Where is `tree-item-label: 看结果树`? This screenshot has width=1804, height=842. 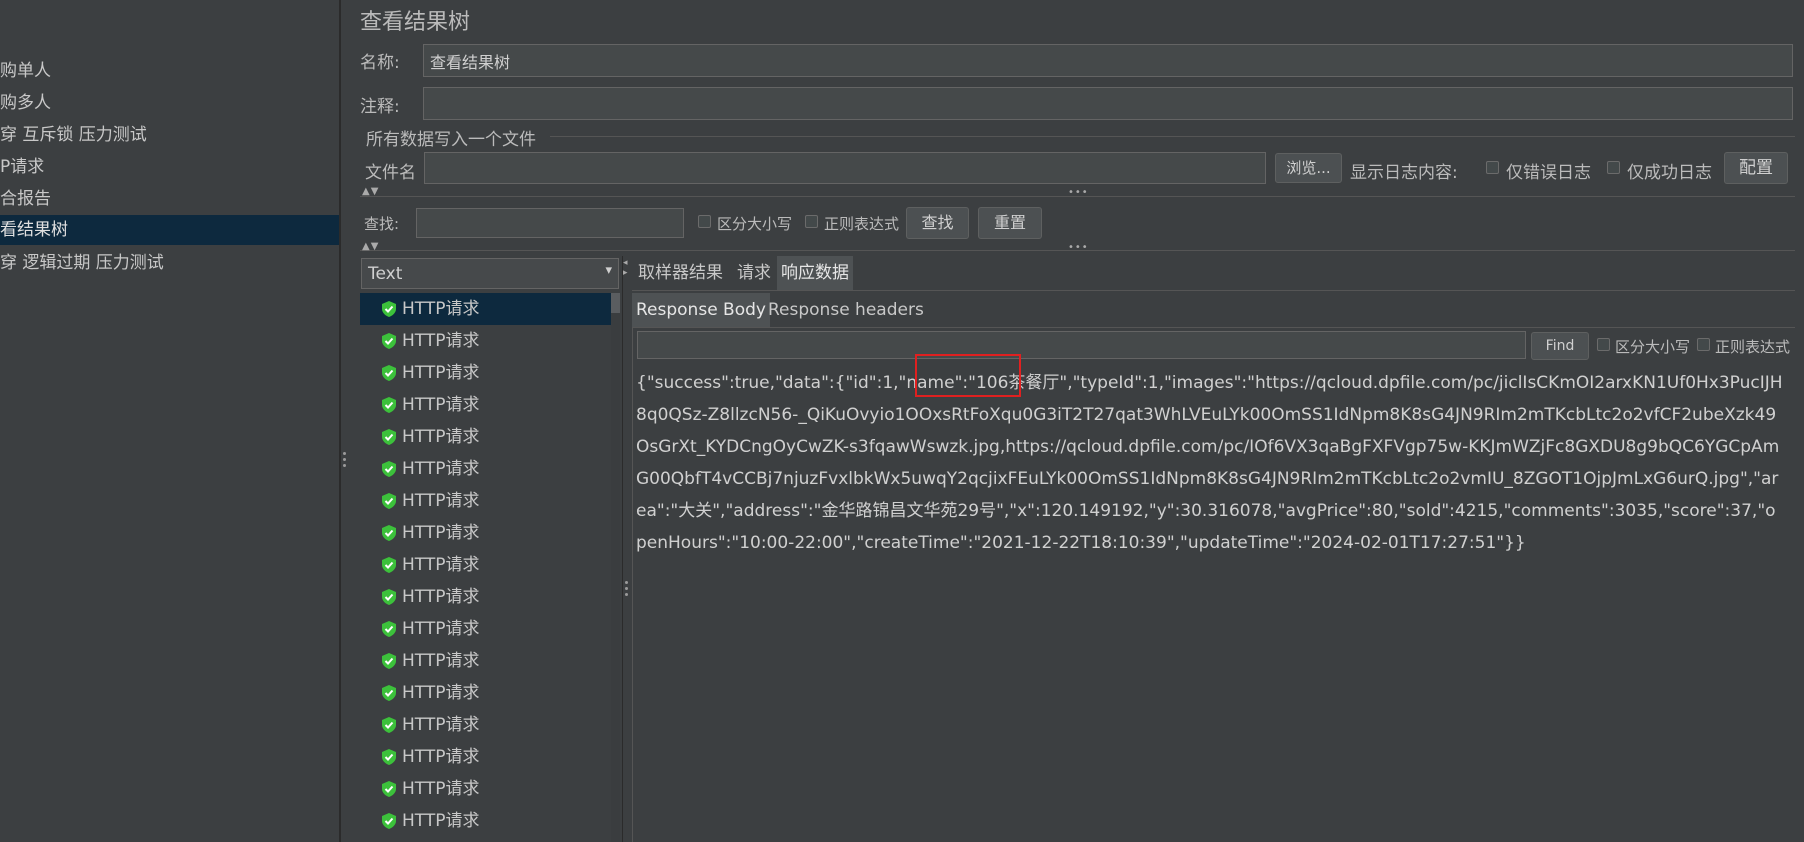 tree-item-label: 看结果树 is located at coordinates (34, 230).